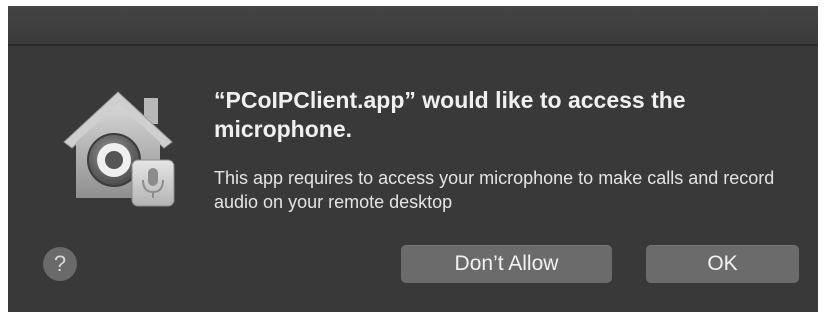 The image size is (826, 312). I want to click on help-icon: ?, so click(60, 263).